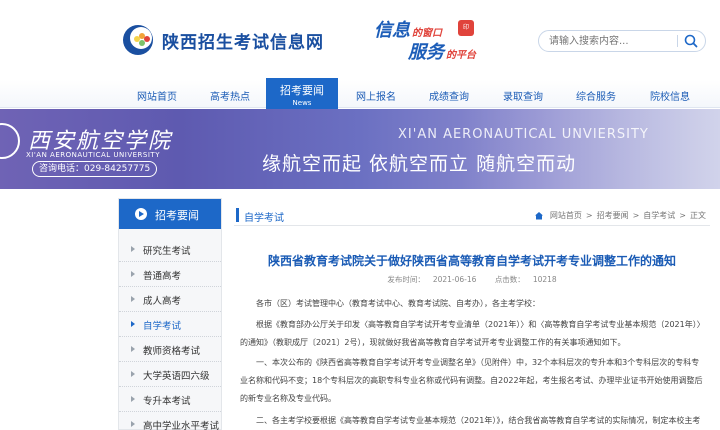 The image size is (720, 430). I want to click on nav-home: 网站首页, so click(157, 95).